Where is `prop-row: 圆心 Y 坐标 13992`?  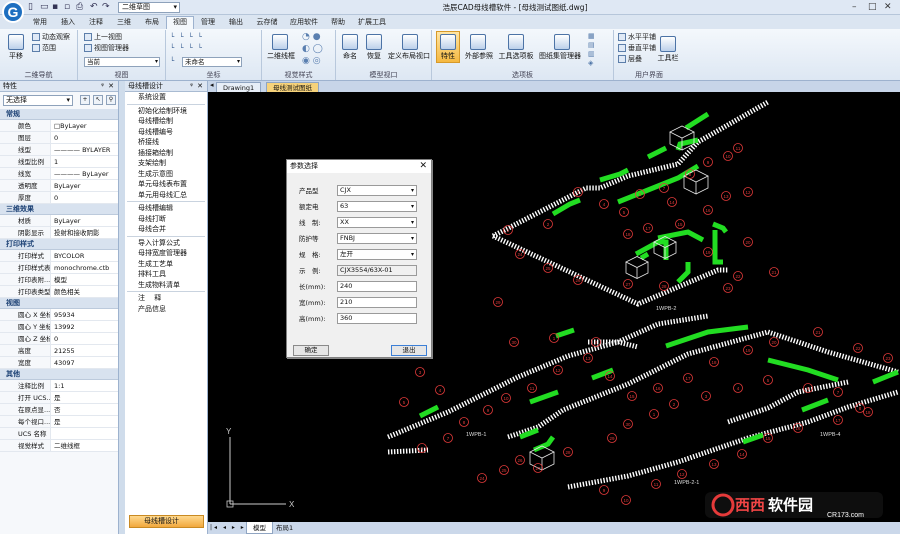 prop-row: 圆心 Y 坐标 13992 is located at coordinates (59, 327).